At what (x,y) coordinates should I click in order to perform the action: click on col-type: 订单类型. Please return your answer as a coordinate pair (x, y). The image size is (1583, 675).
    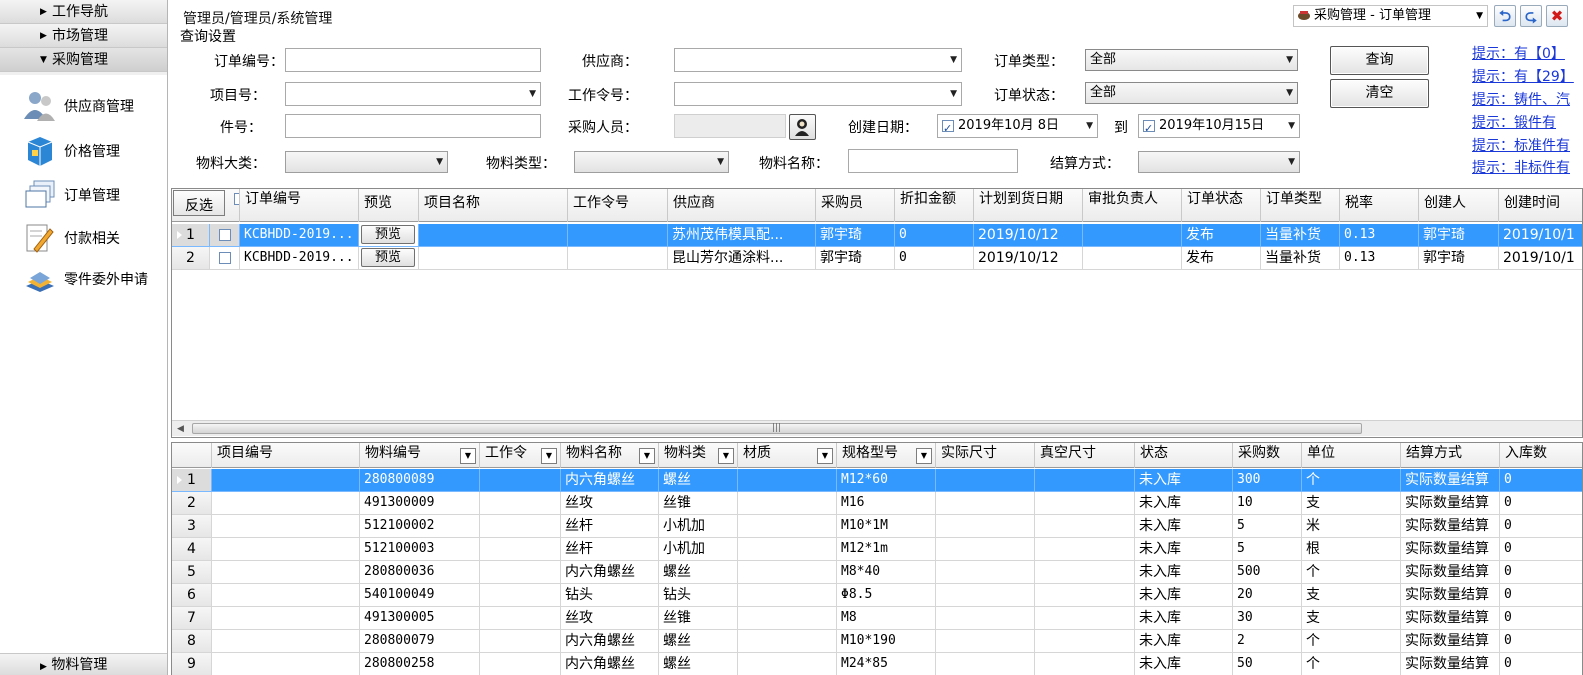
    Looking at the image, I should click on (1300, 205).